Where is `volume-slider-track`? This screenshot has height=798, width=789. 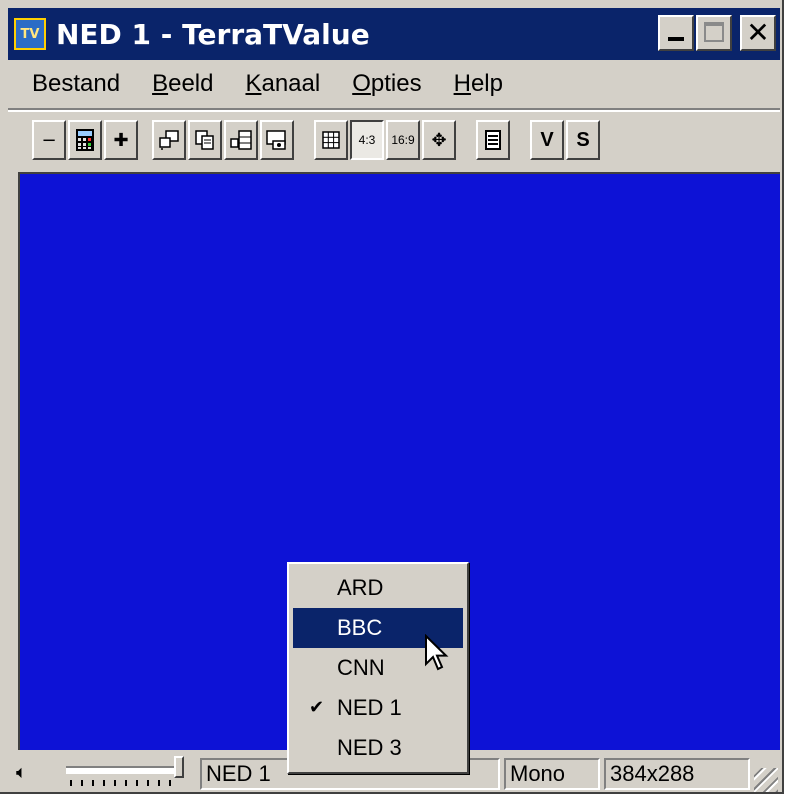
volume-slider-track is located at coordinates (122, 770).